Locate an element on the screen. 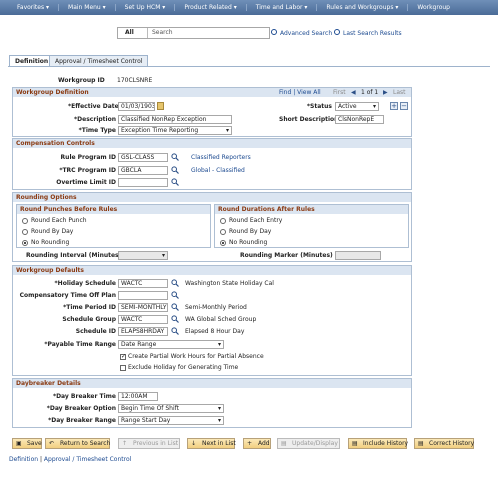 The width and height of the screenshot is (498, 478). workgroup-id-value: 170CLSNRE is located at coordinates (135, 80).